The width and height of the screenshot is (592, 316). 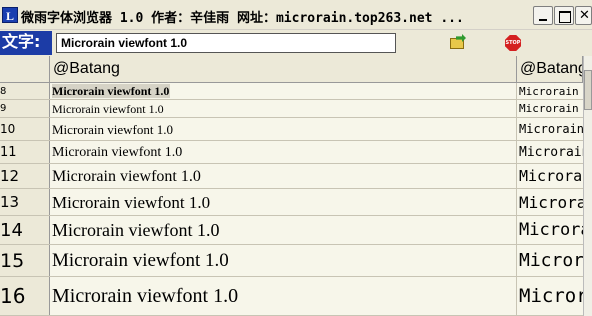 I want to click on close-icon: ✕, so click(x=584, y=15).